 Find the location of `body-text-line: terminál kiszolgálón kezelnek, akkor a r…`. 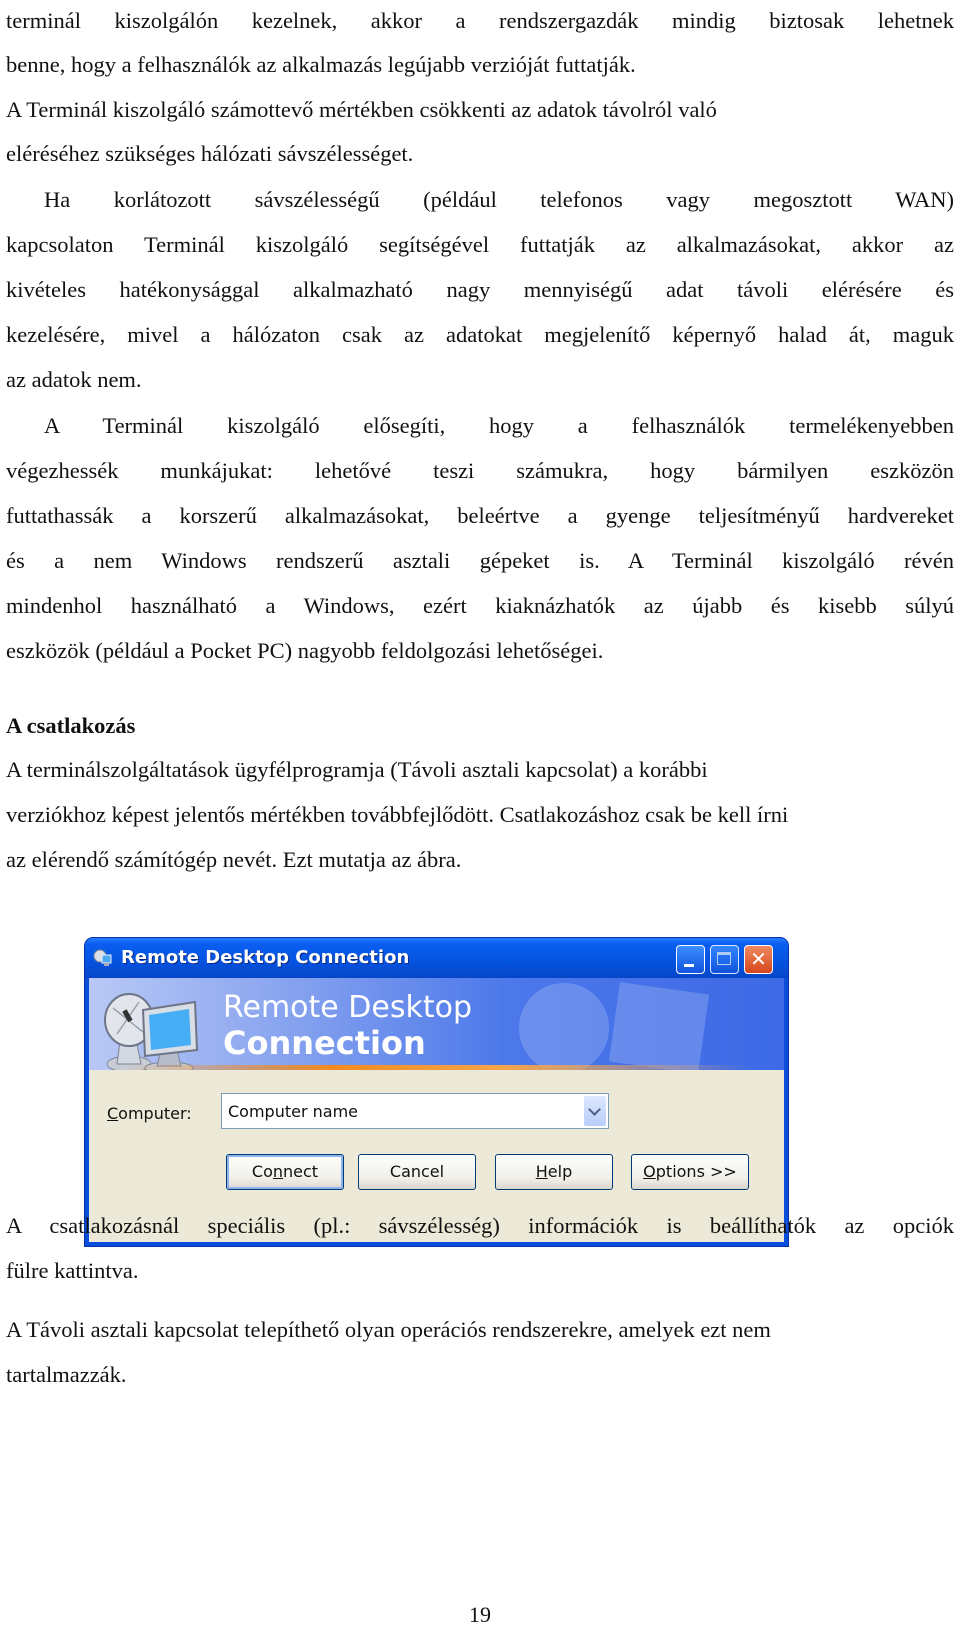

body-text-line: terminál kiszolgálón kezelnek, akkor a r… is located at coordinates (480, 20).